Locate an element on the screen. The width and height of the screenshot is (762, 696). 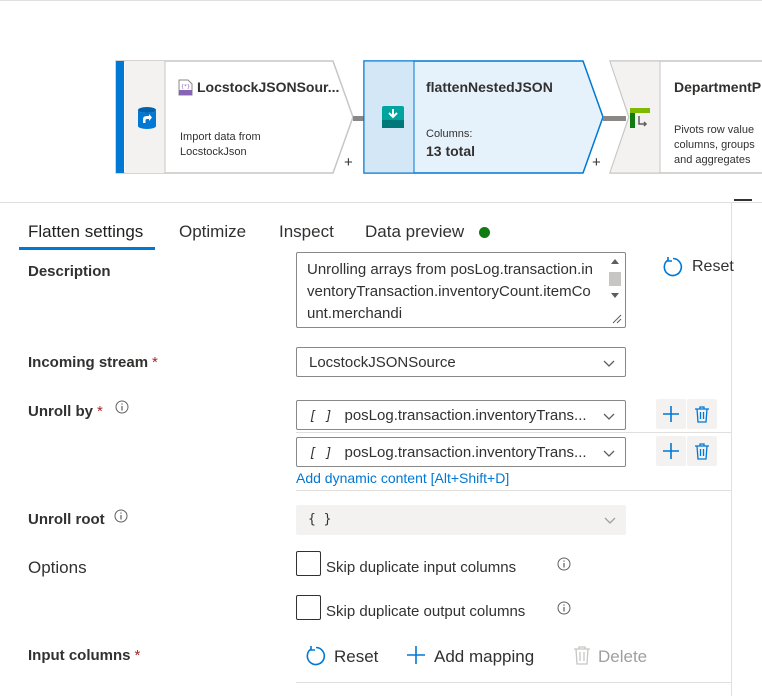
source-add-plus: + is located at coordinates (348, 162).